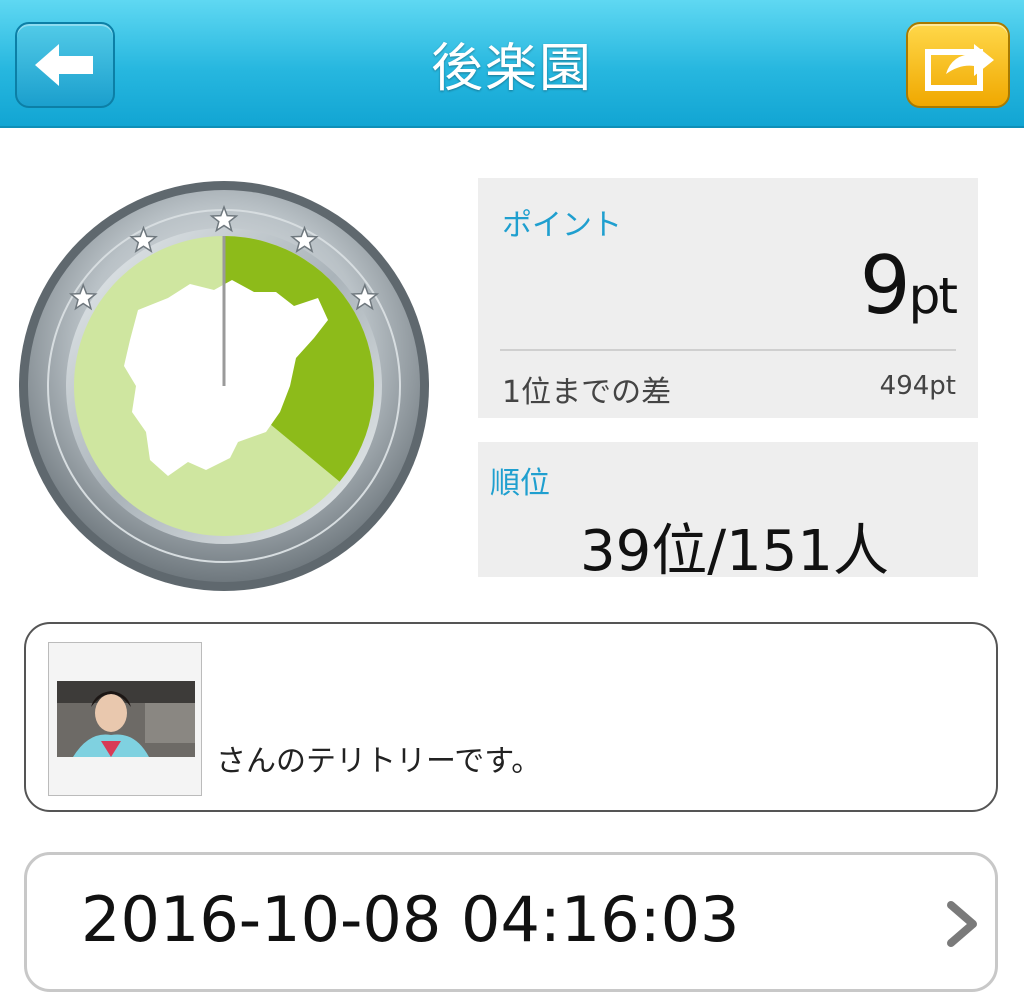 This screenshot has width=1024, height=1004. I want to click on points-number: 9, so click(885, 285).